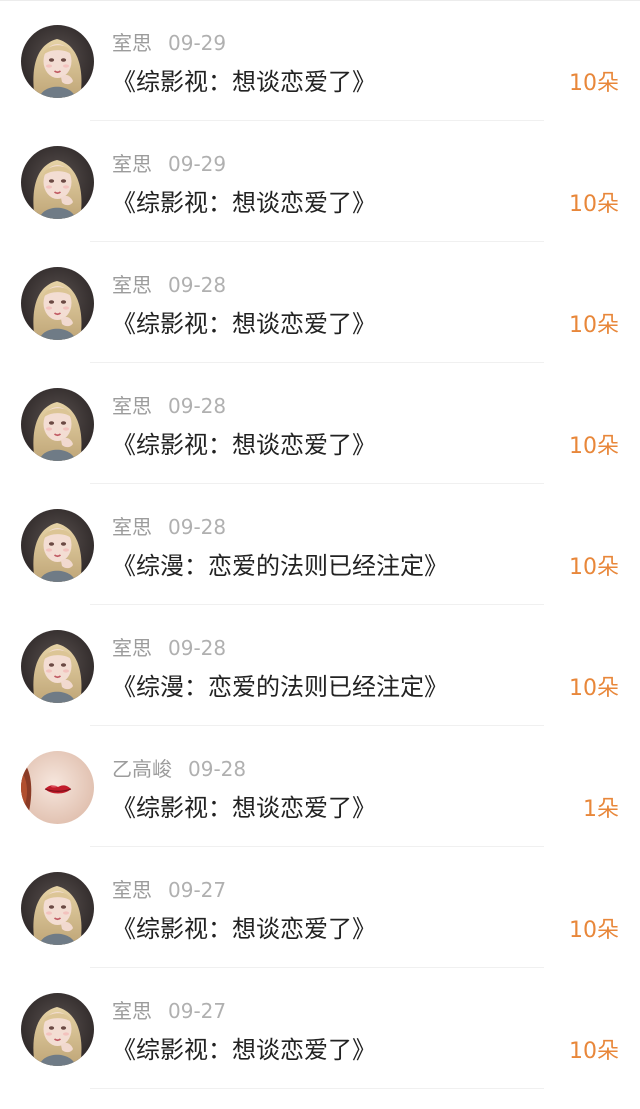 Image resolution: width=640 pixels, height=1109 pixels. I want to click on row-divider, so click(317, 1088).